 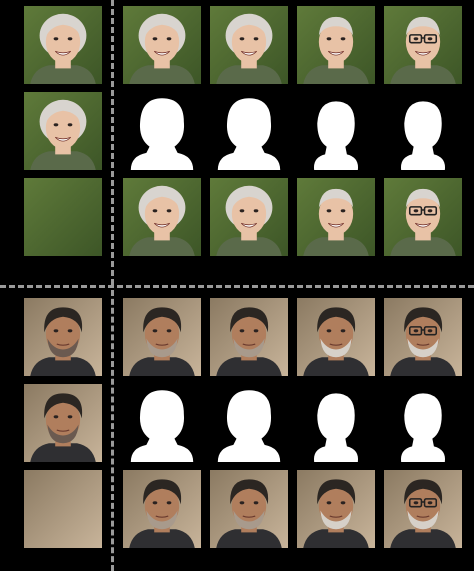 I want to click on vertical-dashed-separator-top, so click(x=112, y=142).